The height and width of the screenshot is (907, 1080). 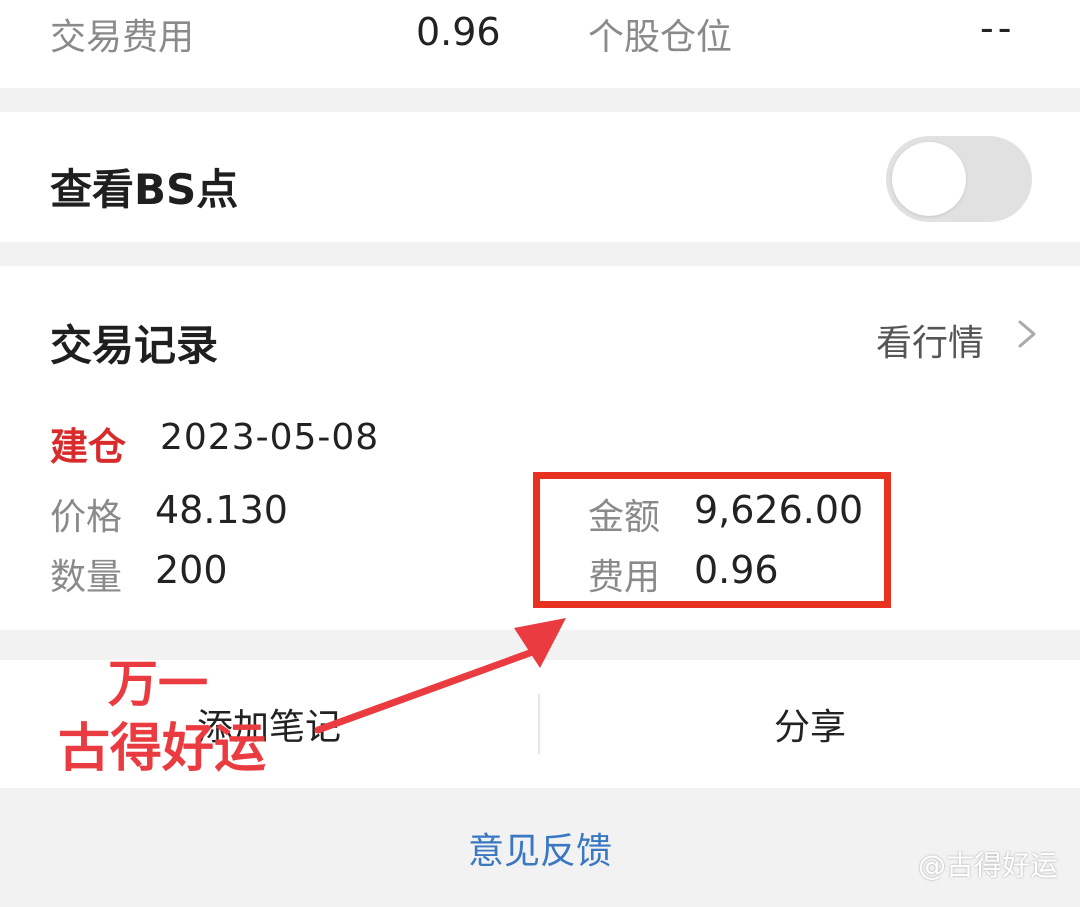 What do you see at coordinates (987, 865) in the screenshot?
I see `watermark: @古得好运` at bounding box center [987, 865].